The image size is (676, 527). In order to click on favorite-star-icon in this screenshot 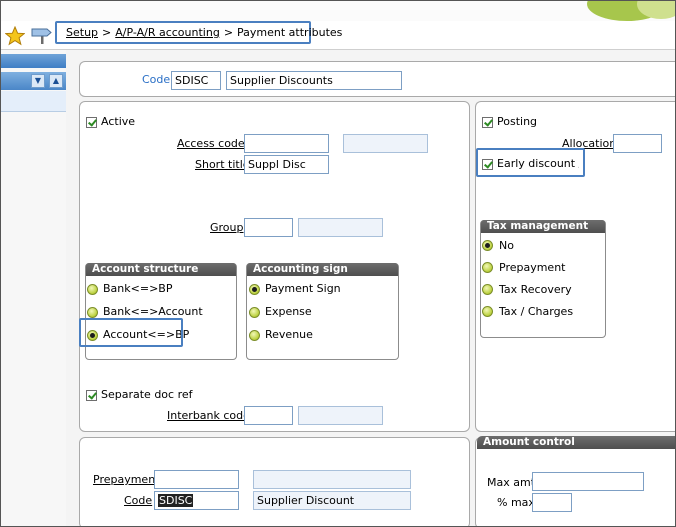, I will do `click(15, 36)`.